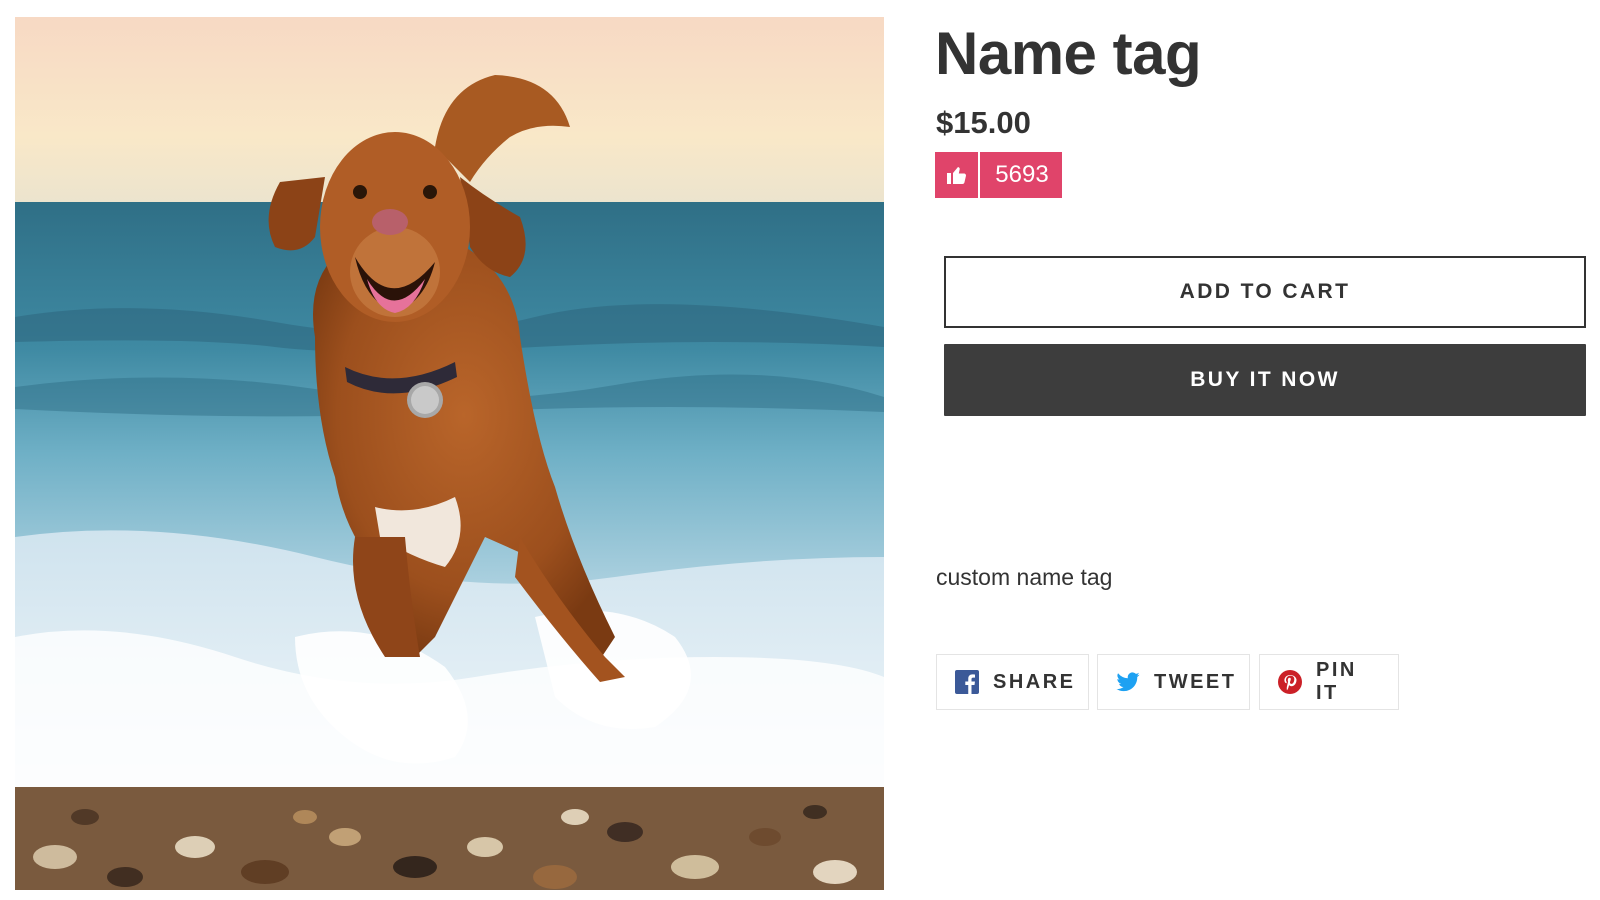 This screenshot has height=900, width=1600. Describe the element at coordinates (1068, 53) in the screenshot. I see `product-title: Name tag` at that location.